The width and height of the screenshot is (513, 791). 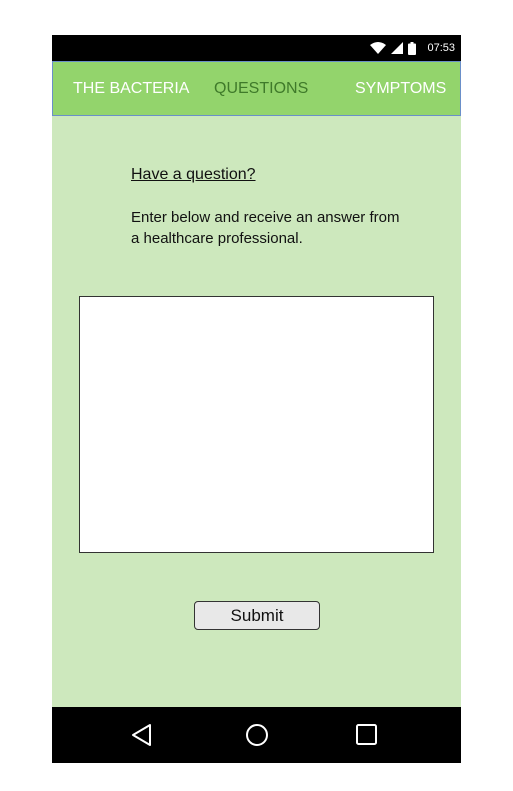 I want to click on tab-bar: THE BACTERIA QUESTIONS SYMPTOMS, so click(x=256, y=88).